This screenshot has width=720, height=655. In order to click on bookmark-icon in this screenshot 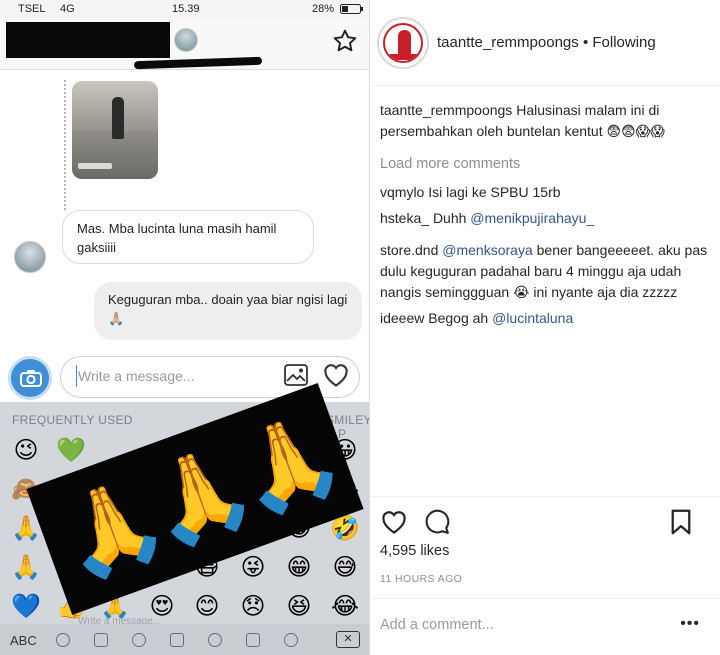, I will do `click(681, 522)`.